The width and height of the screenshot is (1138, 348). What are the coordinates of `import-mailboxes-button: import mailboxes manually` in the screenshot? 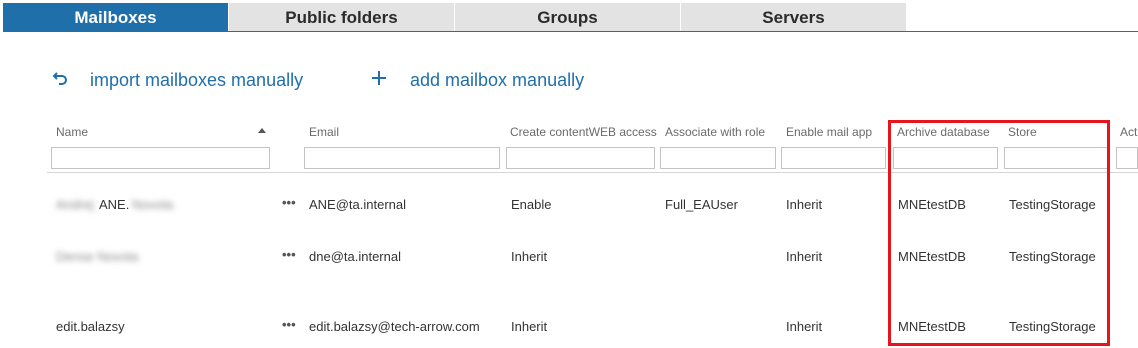 It's located at (176, 80).